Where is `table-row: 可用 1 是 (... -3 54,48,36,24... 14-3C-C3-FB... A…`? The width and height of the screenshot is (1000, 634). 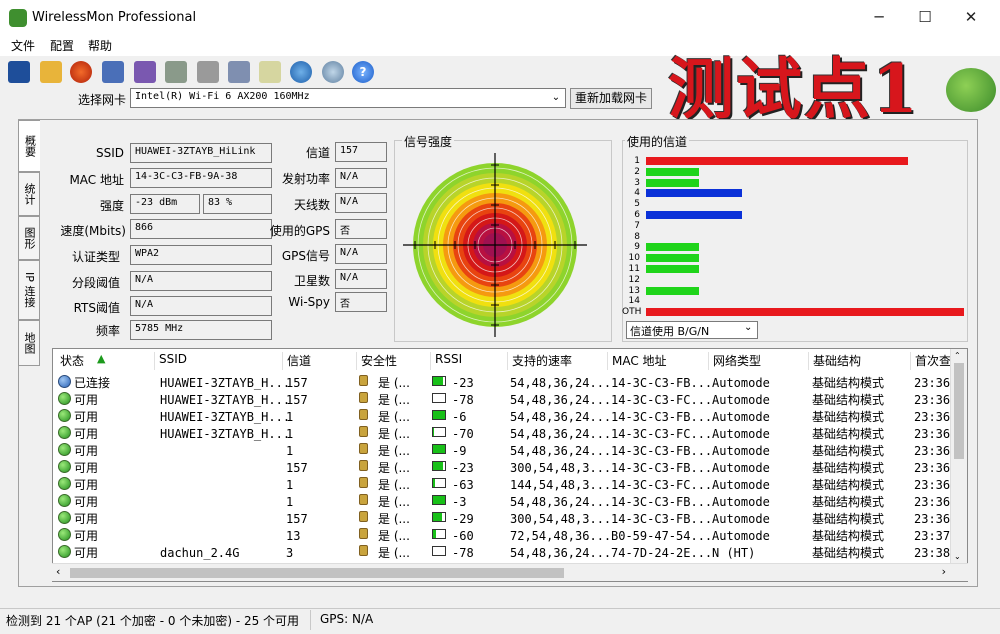 table-row: 可用 1 是 (... -3 54,48,36,24... 14-3C-C3-FB... A… is located at coordinates (506, 500).